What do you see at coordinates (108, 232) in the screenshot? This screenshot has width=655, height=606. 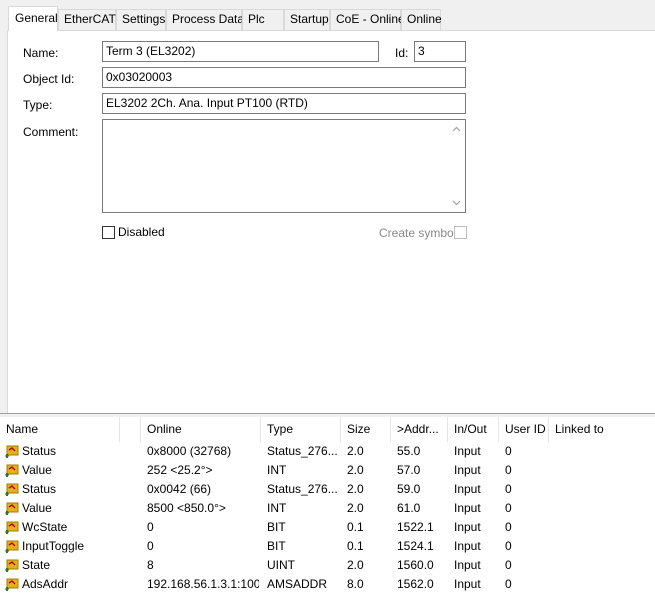 I see `disabled-checkbox` at bounding box center [108, 232].